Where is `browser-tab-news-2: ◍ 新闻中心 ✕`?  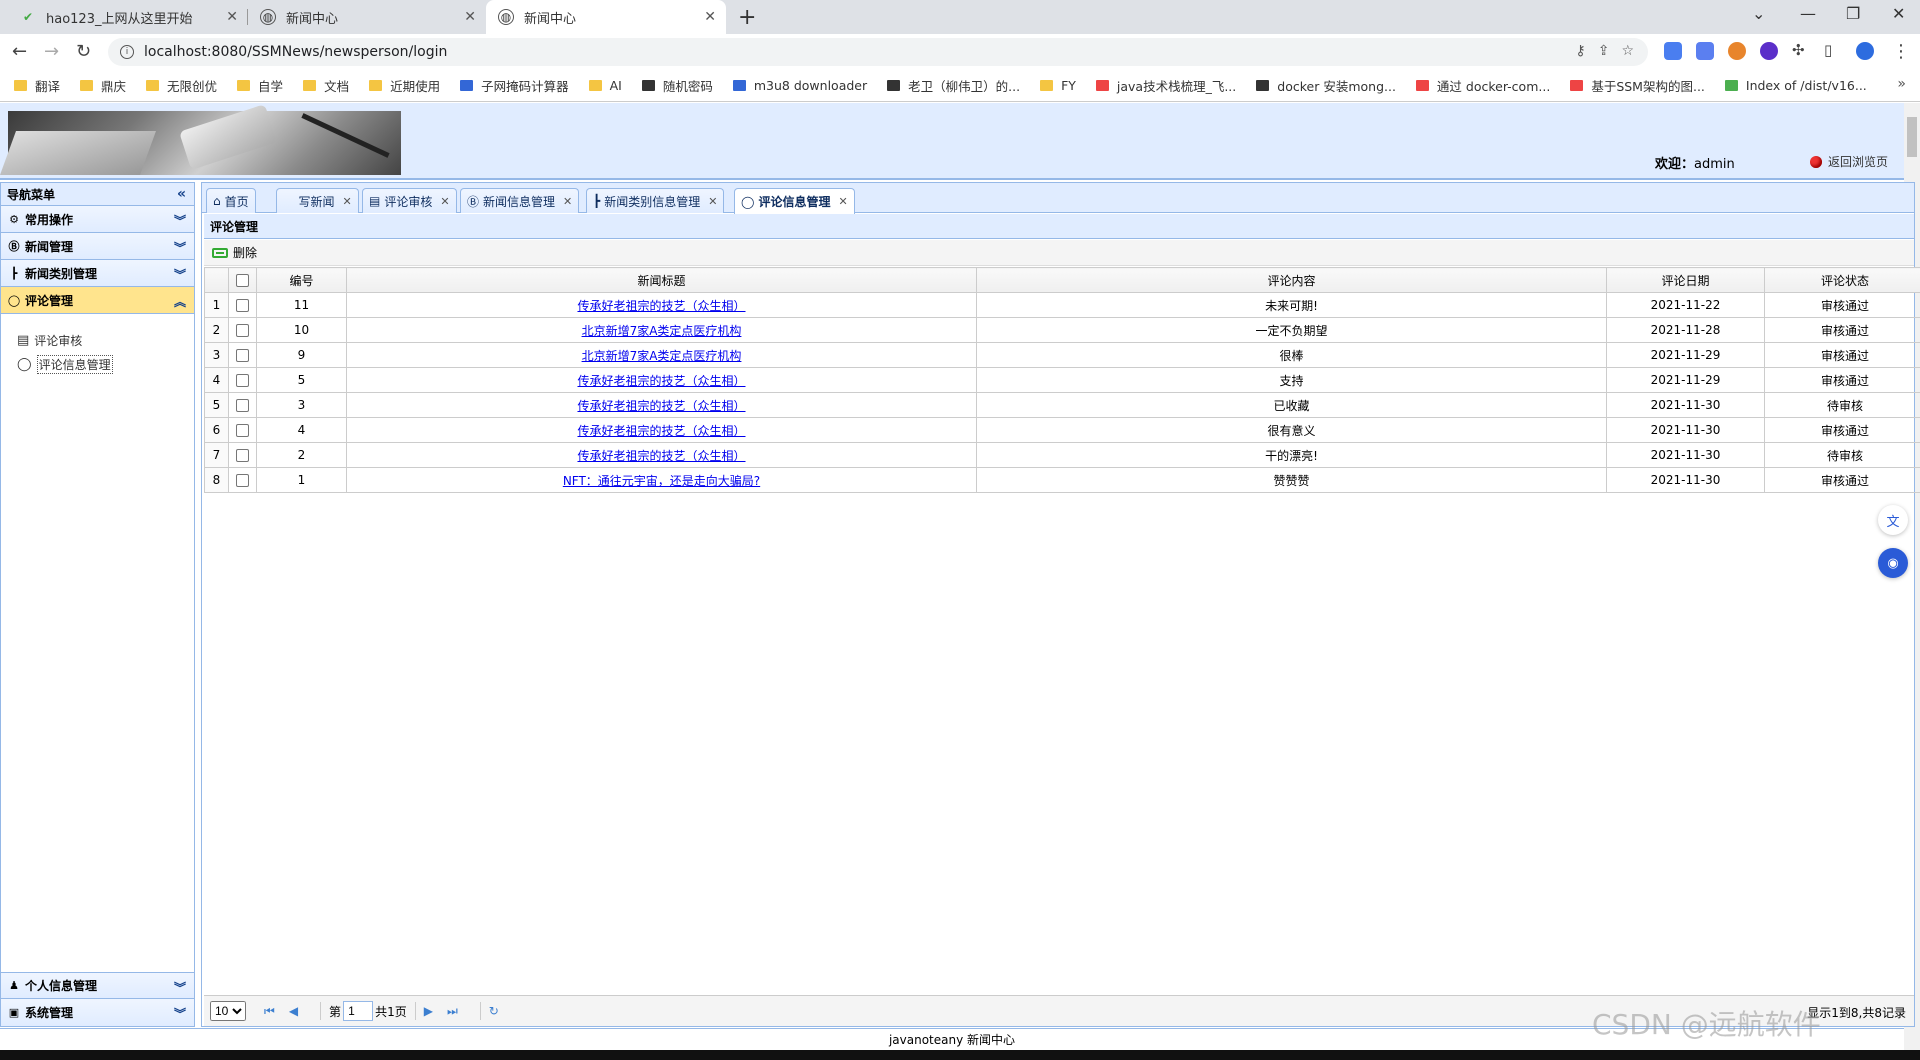 browser-tab-news-2: ◍ 新闻中心 ✕ is located at coordinates (606, 17).